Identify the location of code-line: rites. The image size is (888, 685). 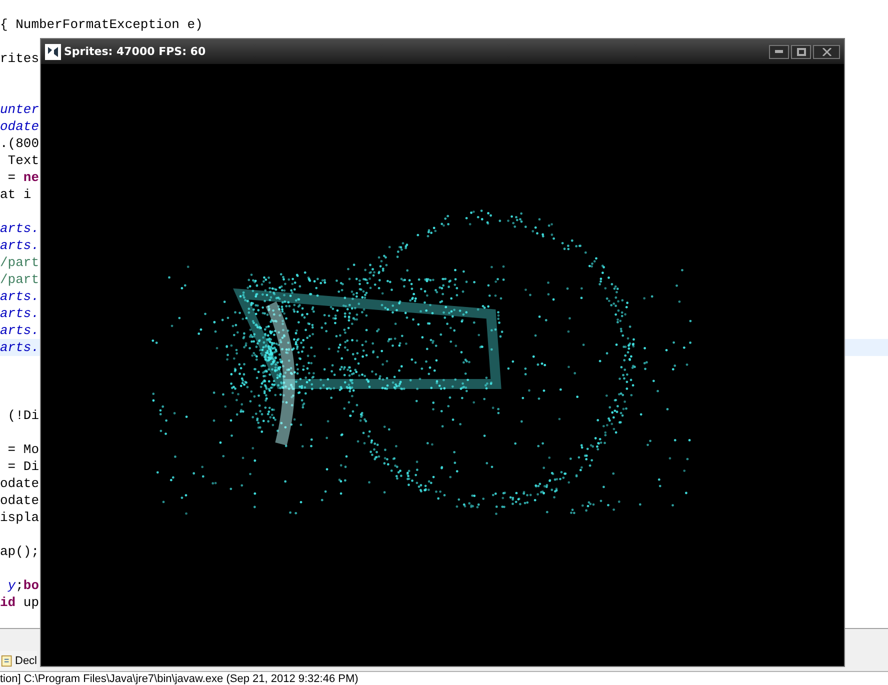
(20, 58).